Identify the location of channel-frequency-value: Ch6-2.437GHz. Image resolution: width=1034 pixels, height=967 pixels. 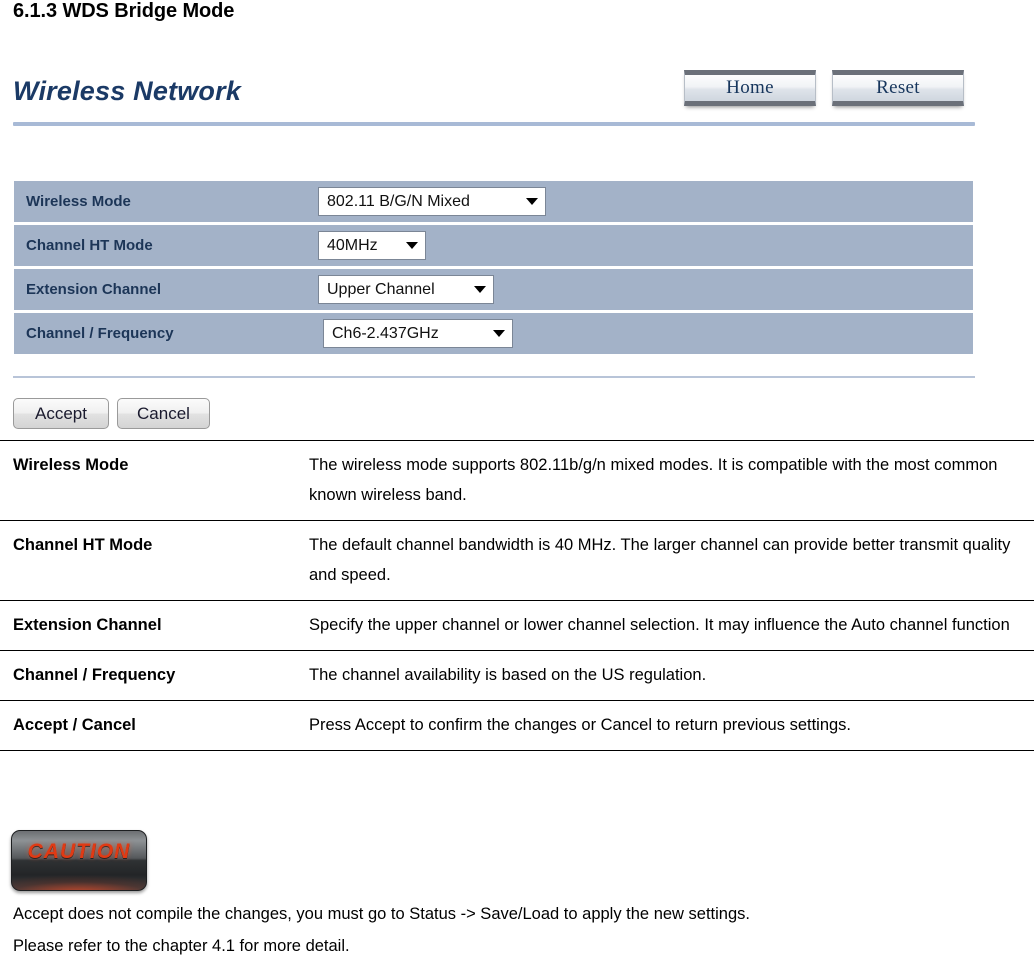
(385, 333).